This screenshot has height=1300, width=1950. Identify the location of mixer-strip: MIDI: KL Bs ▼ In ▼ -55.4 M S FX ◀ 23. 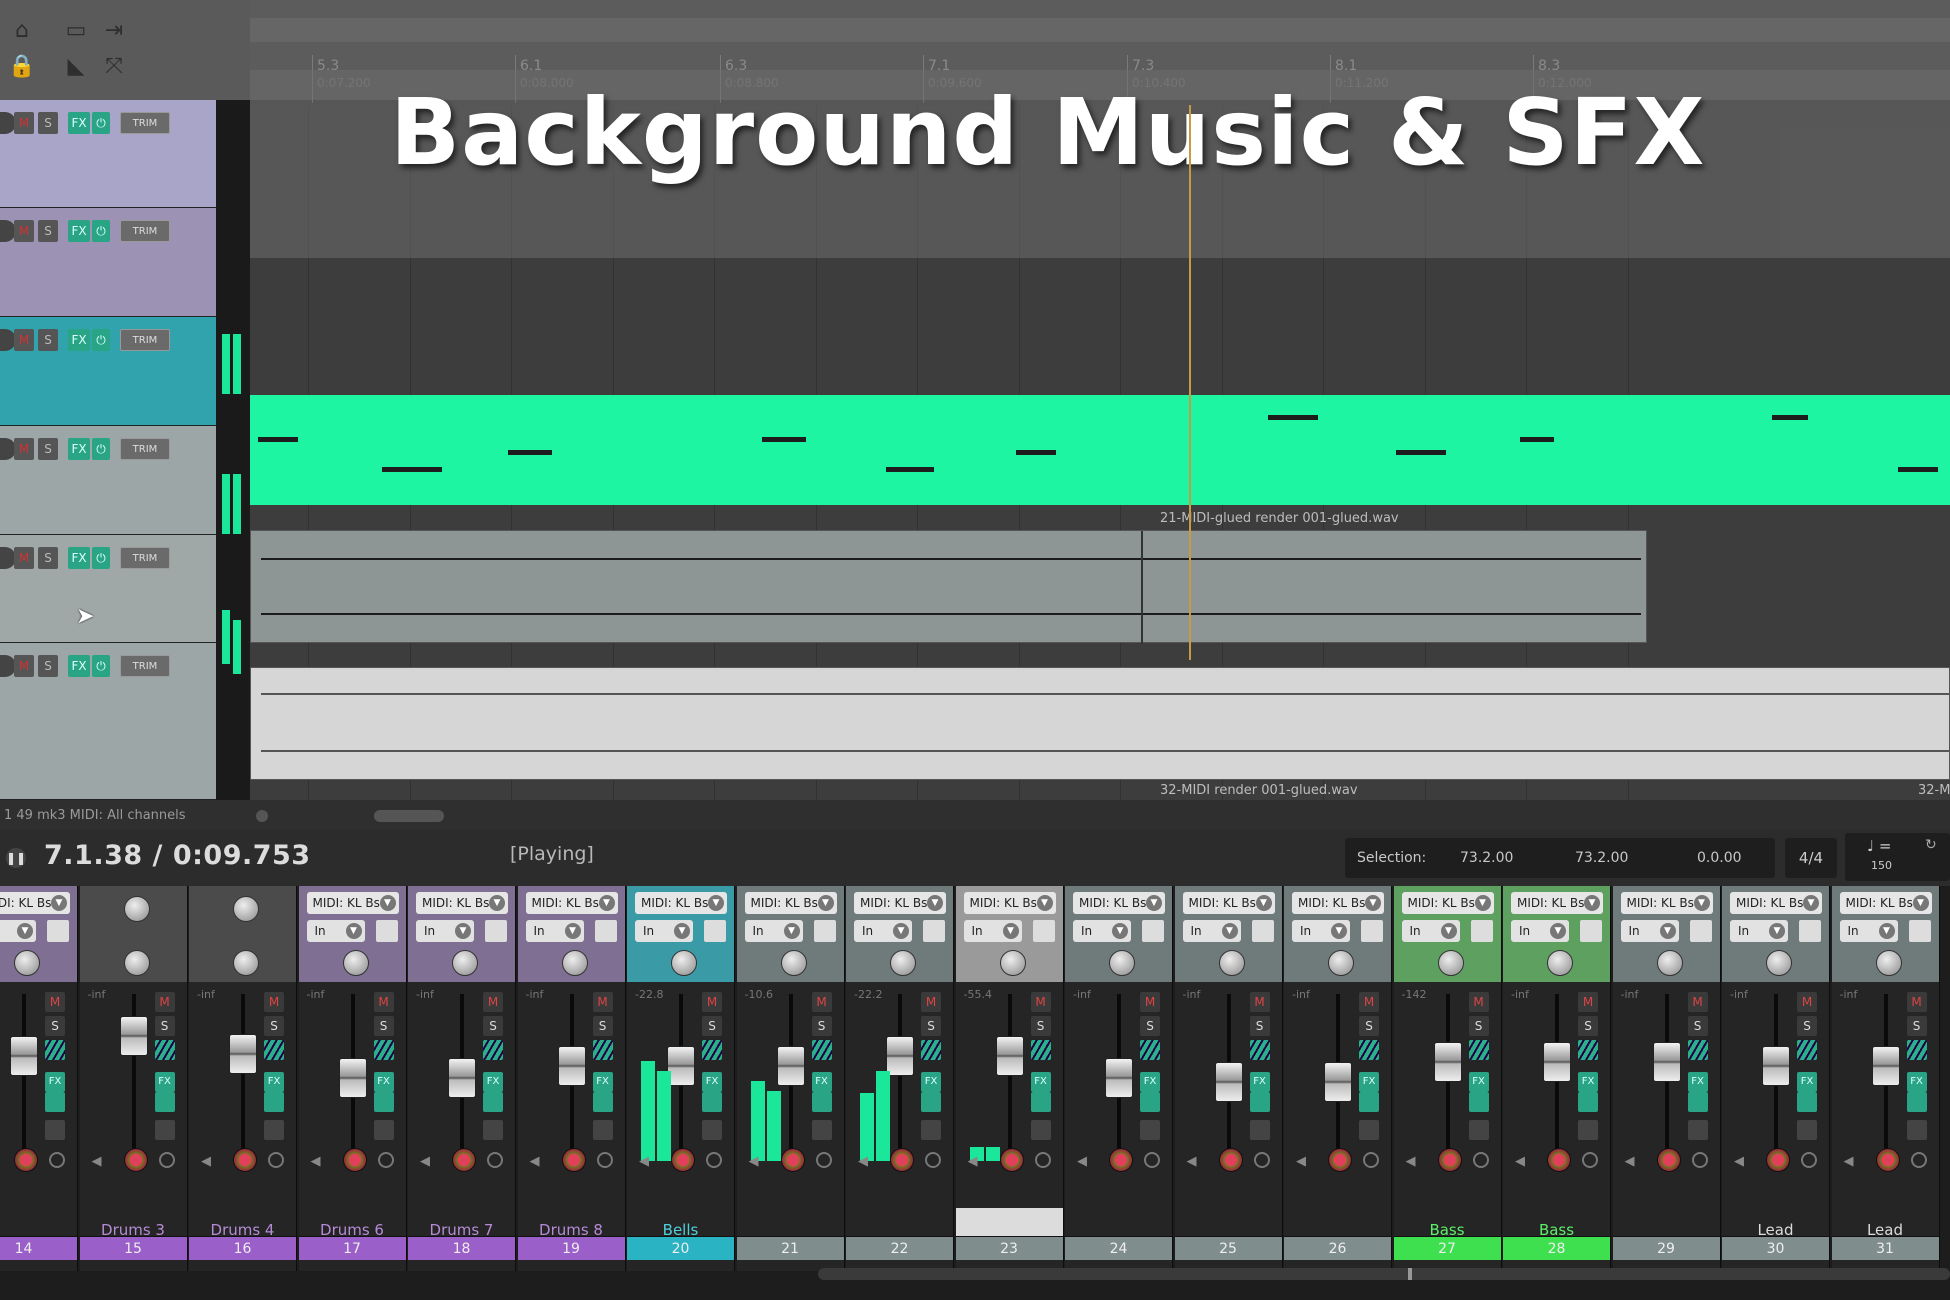
(1009, 1078).